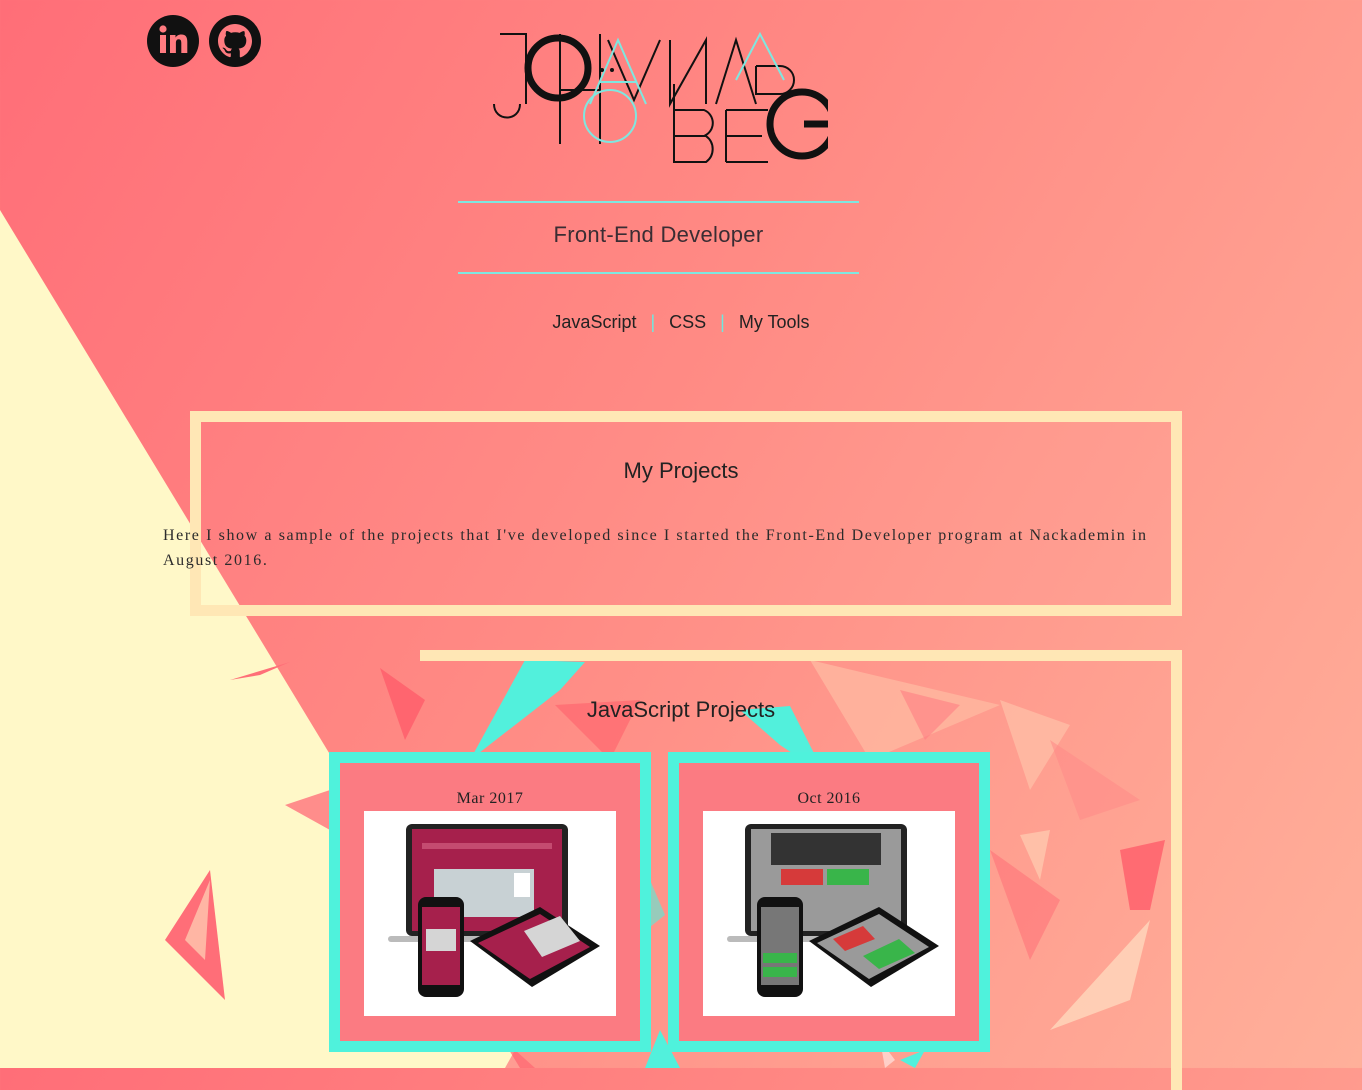  Describe the element at coordinates (204, 41) in the screenshot. I see `social-links` at that location.